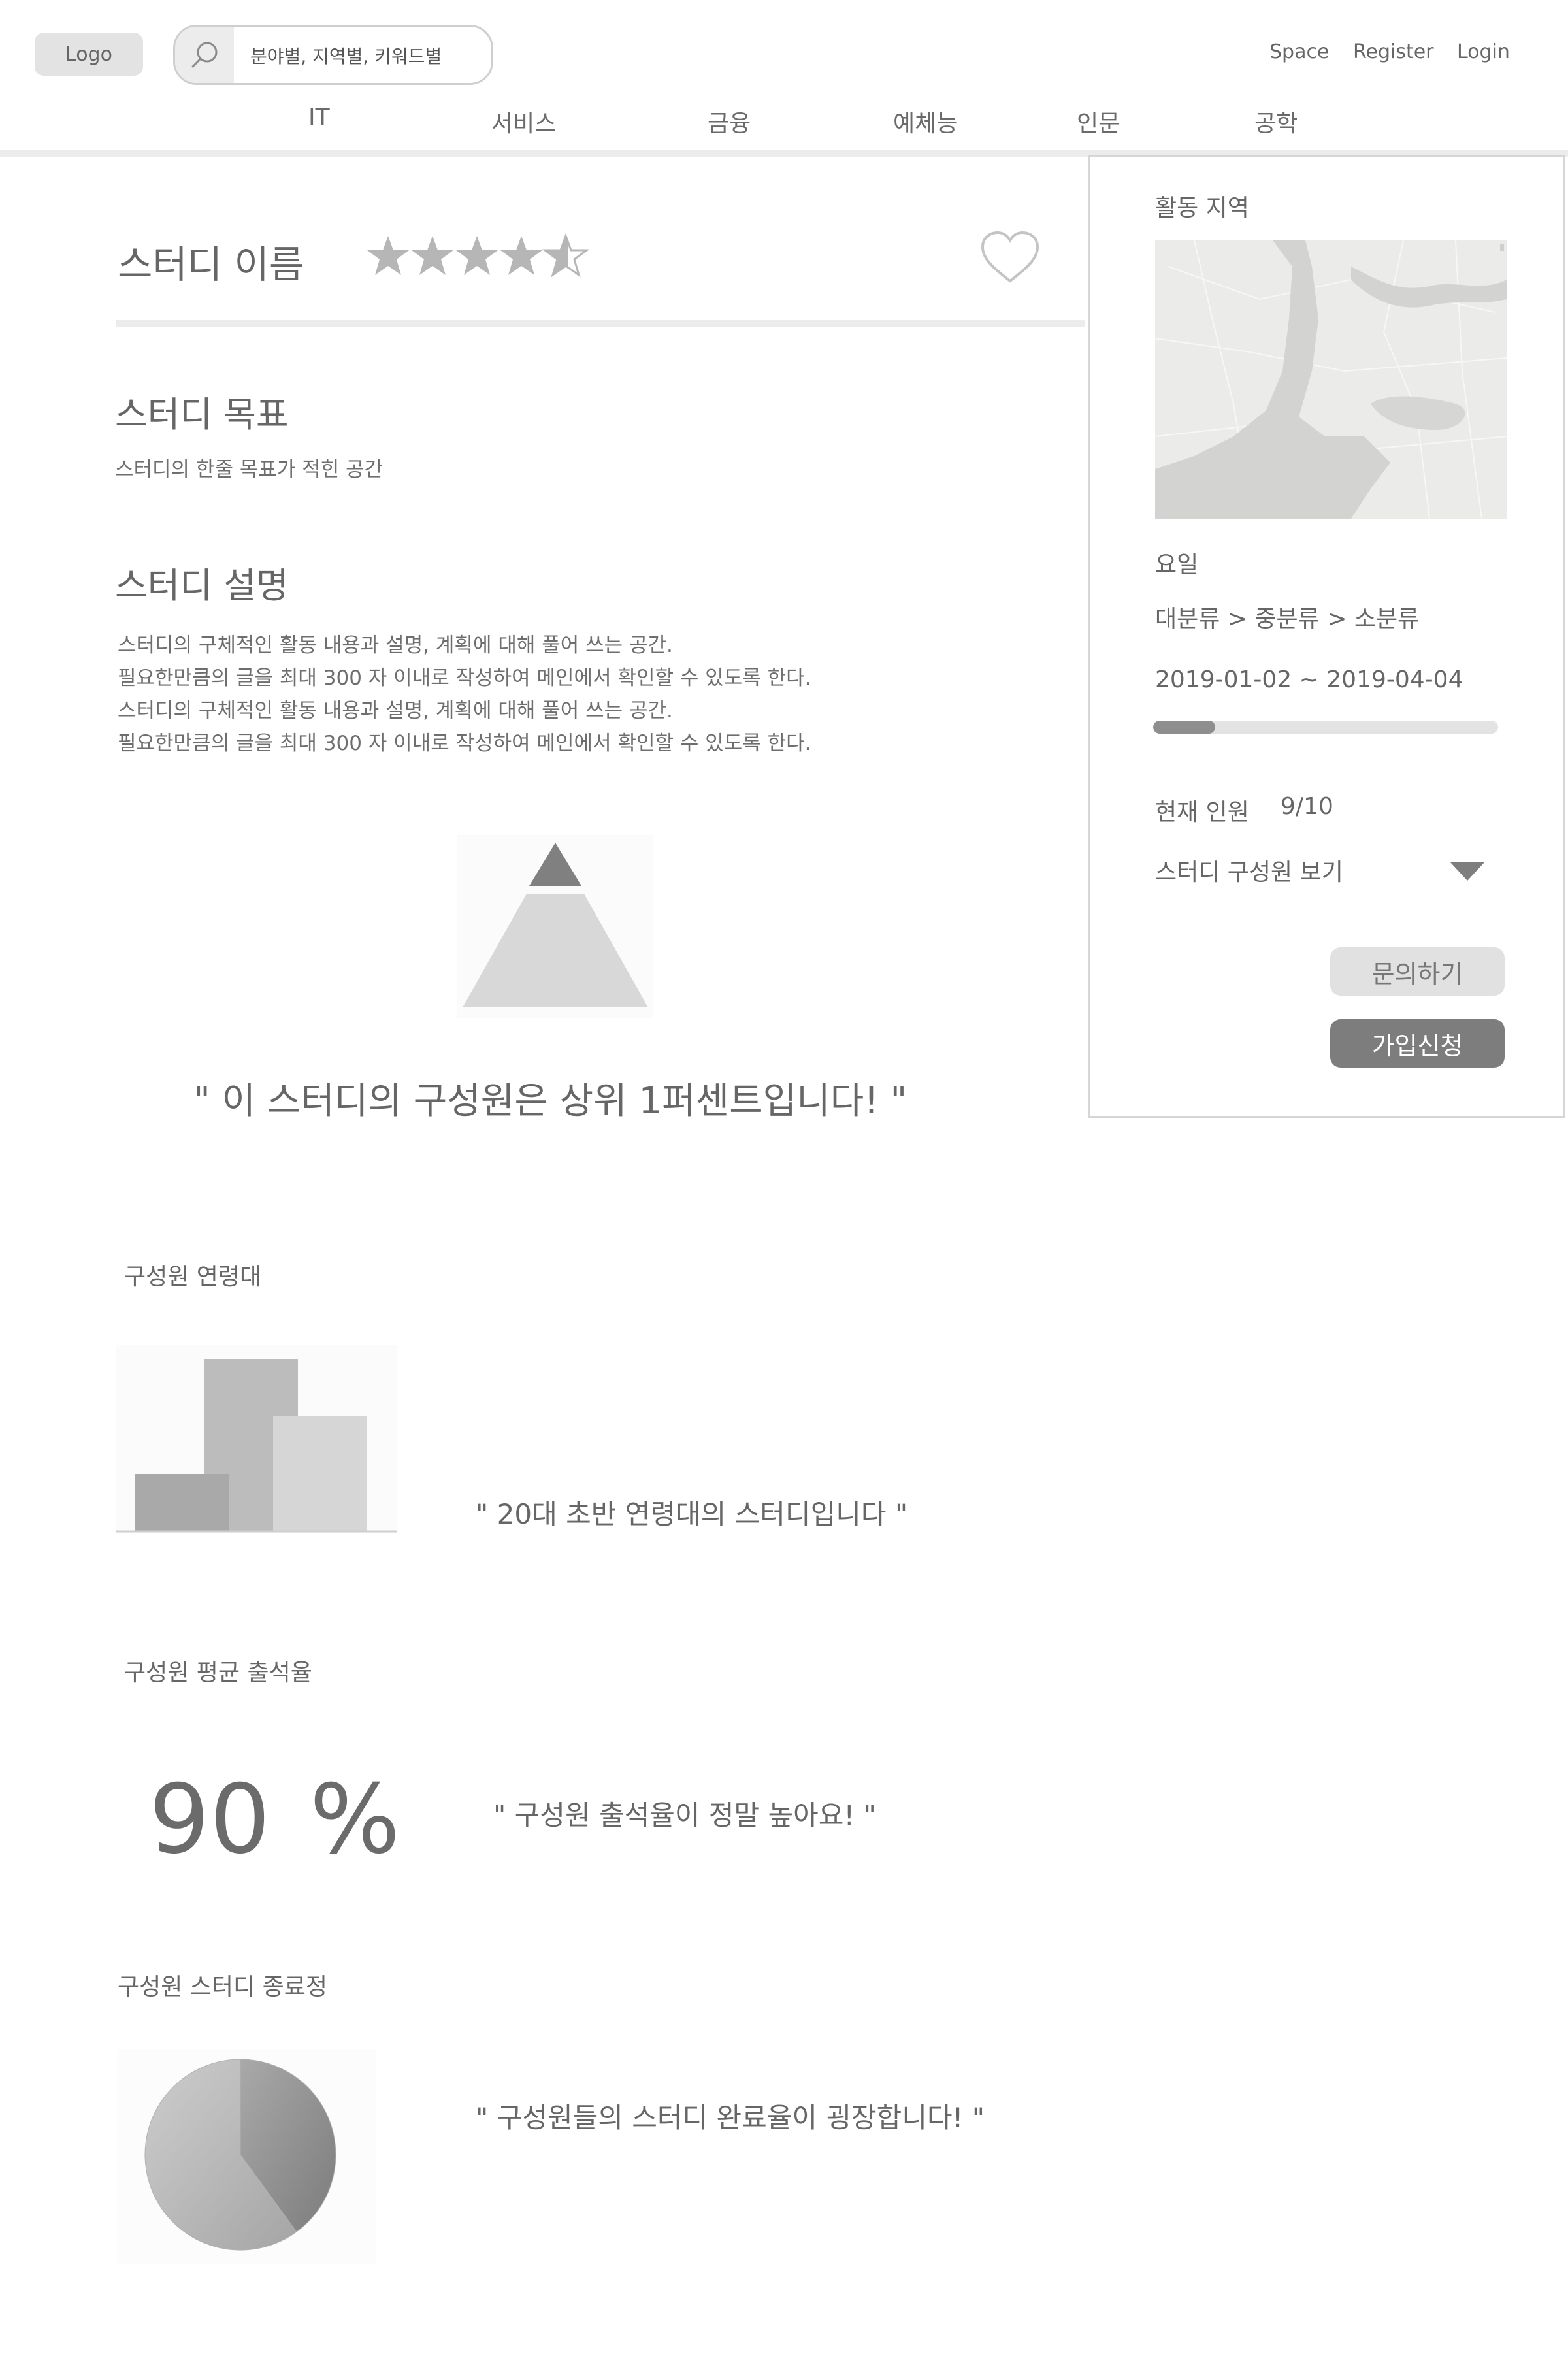 Image resolution: width=1568 pixels, height=2369 pixels. What do you see at coordinates (730, 2118) in the screenshot?
I see `completion-quote: " 구성원들의 스터디 완료율이 굉장합니다! "` at bounding box center [730, 2118].